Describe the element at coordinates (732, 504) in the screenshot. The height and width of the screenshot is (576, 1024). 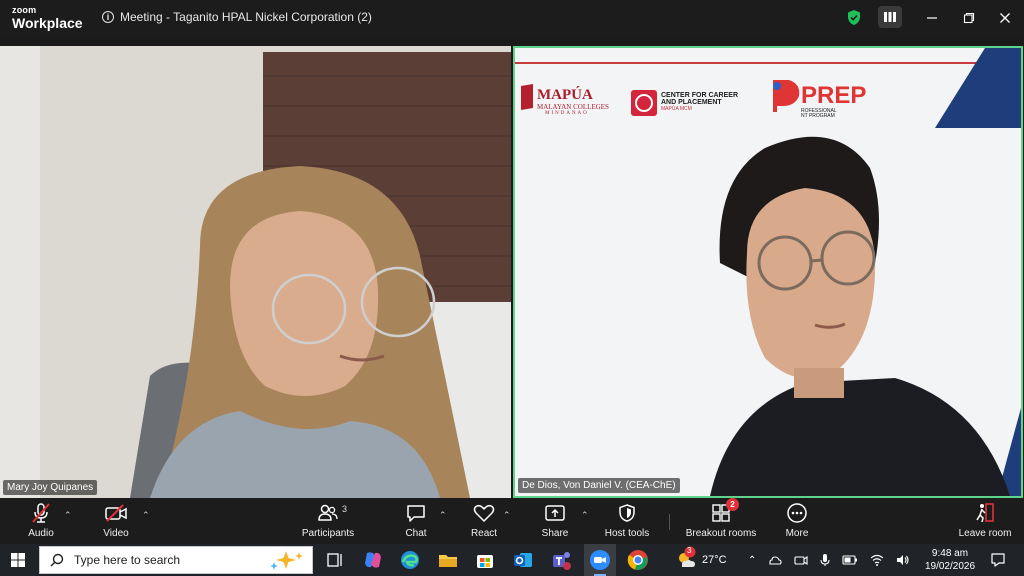
I see `breakout-rooms-badge: 2` at that location.